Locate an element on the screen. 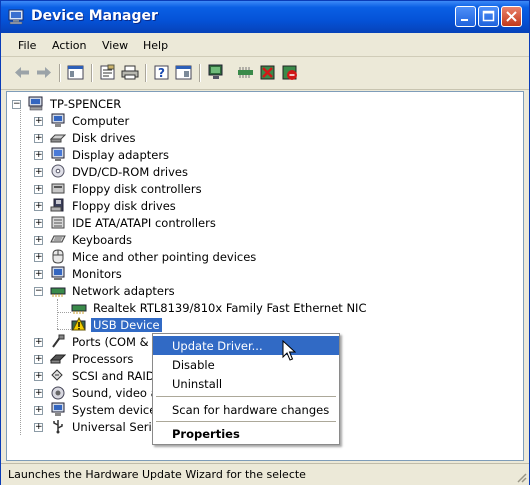  tree-item-dvd-drives: + DVD/CD-ROM drives is located at coordinates (137, 172).